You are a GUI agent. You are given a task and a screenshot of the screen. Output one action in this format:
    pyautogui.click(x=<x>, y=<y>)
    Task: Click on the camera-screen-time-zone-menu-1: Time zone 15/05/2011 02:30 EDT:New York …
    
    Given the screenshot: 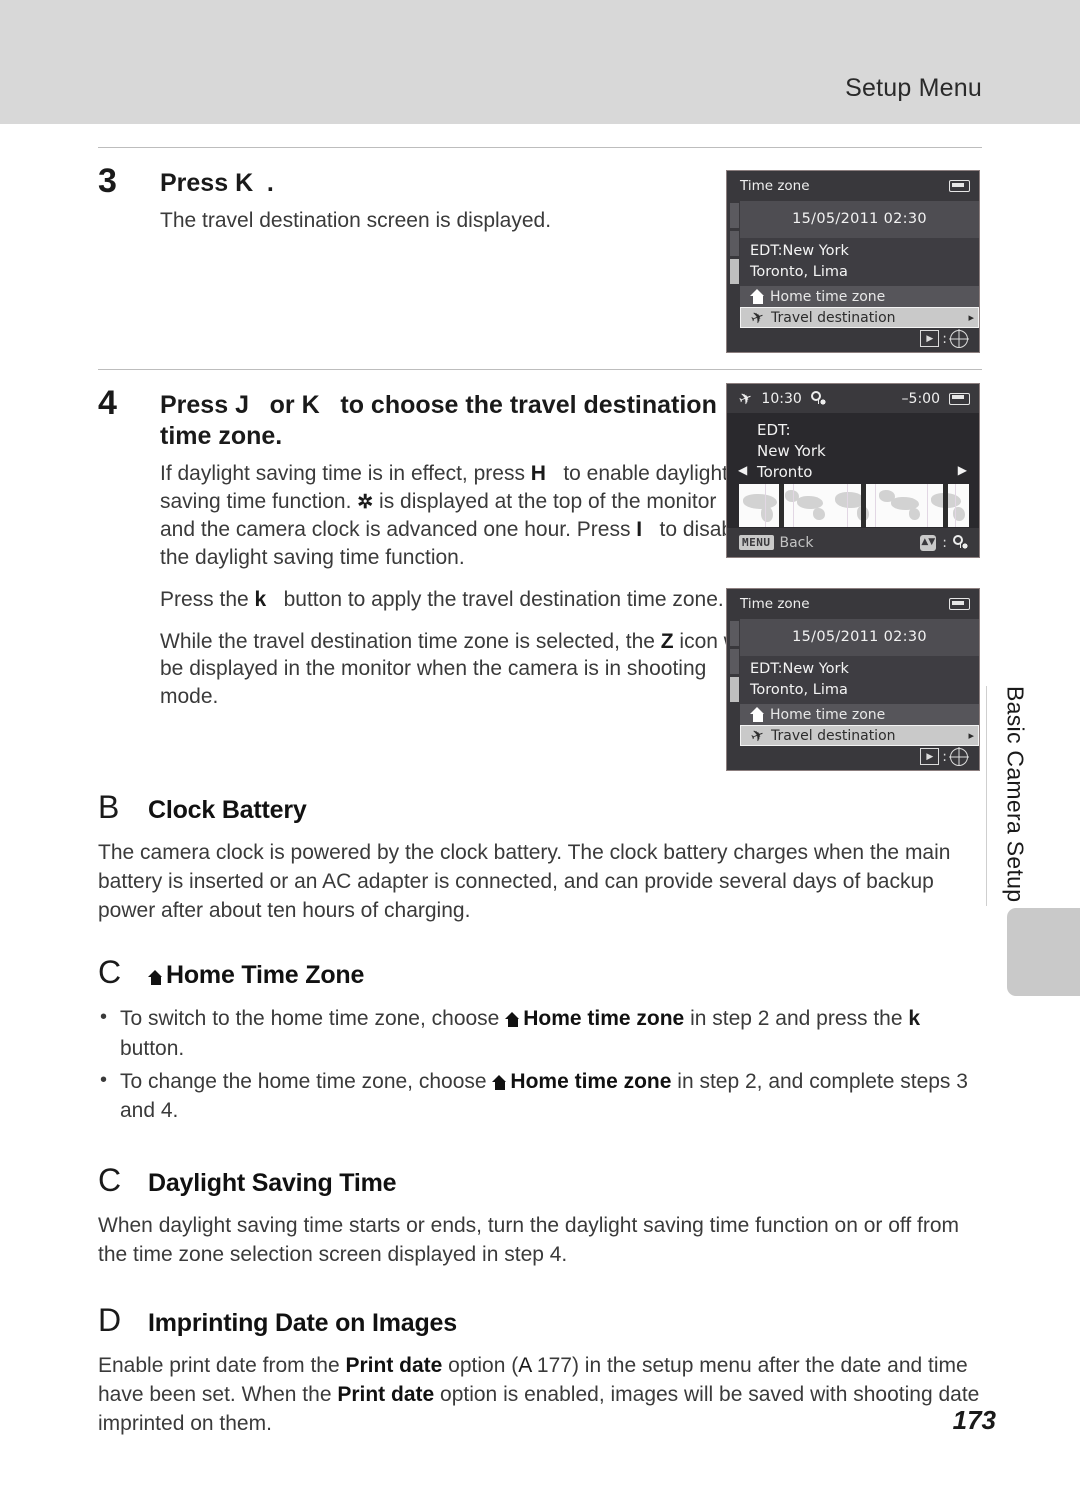 What is the action you would take?
    pyautogui.click(x=853, y=261)
    